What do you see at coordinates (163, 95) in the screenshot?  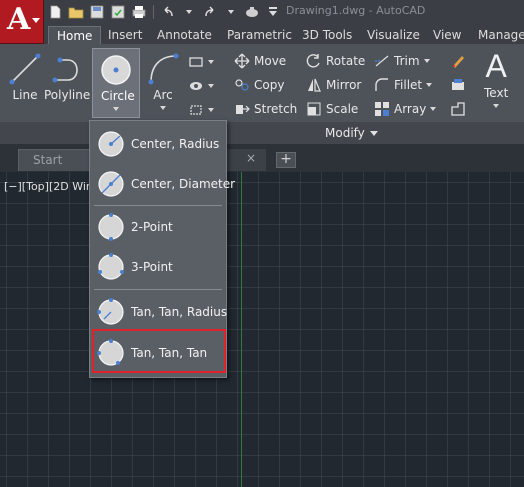 I see `arc-label: Arc` at bounding box center [163, 95].